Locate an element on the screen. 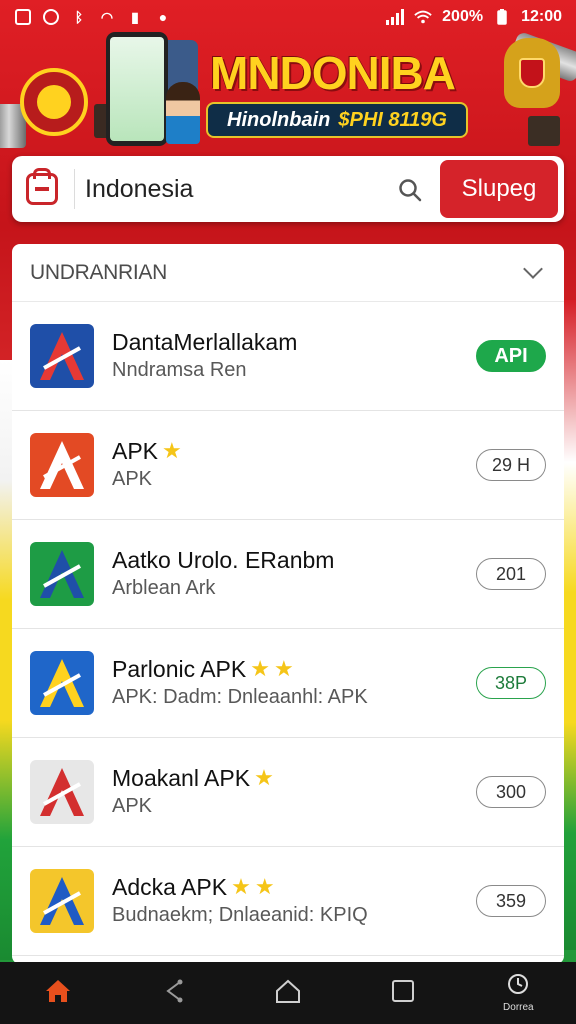 The width and height of the screenshot is (576, 1024). garuda-emblem is located at coordinates (532, 73).